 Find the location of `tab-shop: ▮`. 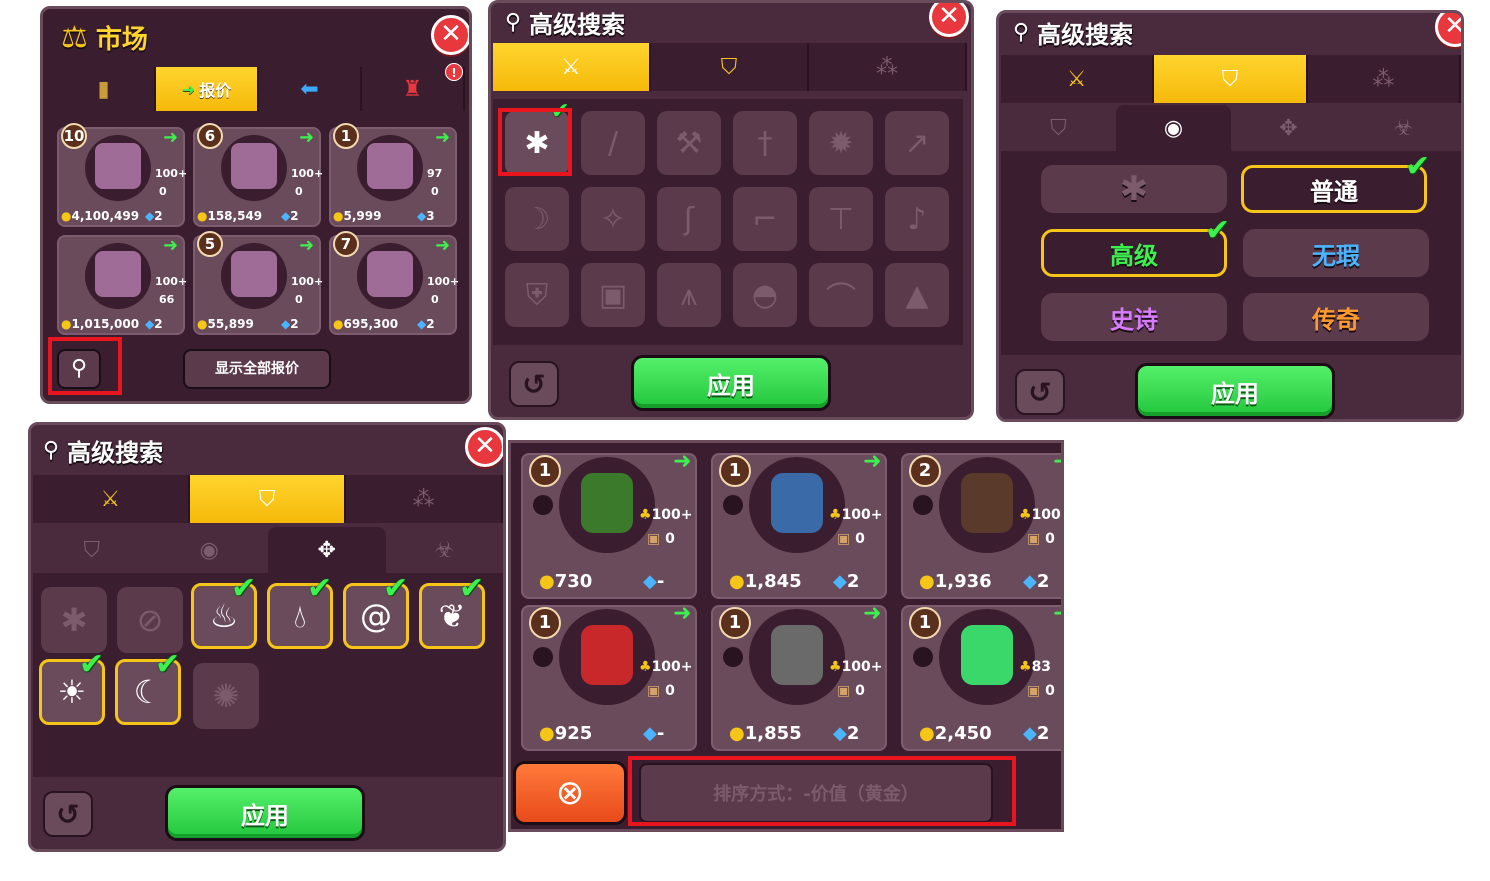

tab-shop: ▮ is located at coordinates (104, 89).